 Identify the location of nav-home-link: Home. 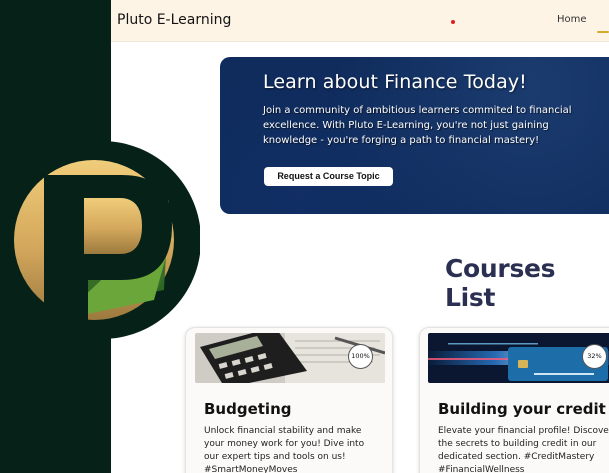
(572, 19).